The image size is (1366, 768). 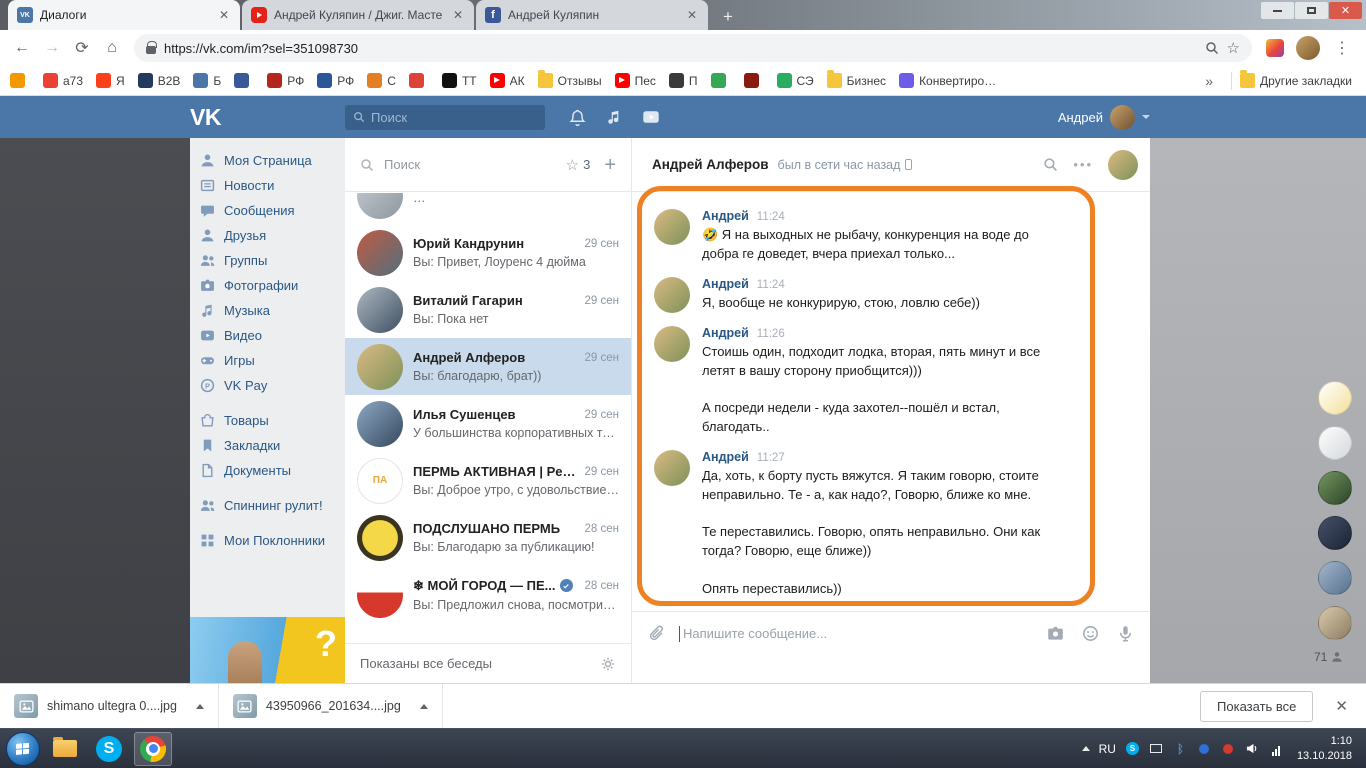 What do you see at coordinates (1085, 748) in the screenshot?
I see `hidden-icons-caret` at bounding box center [1085, 748].